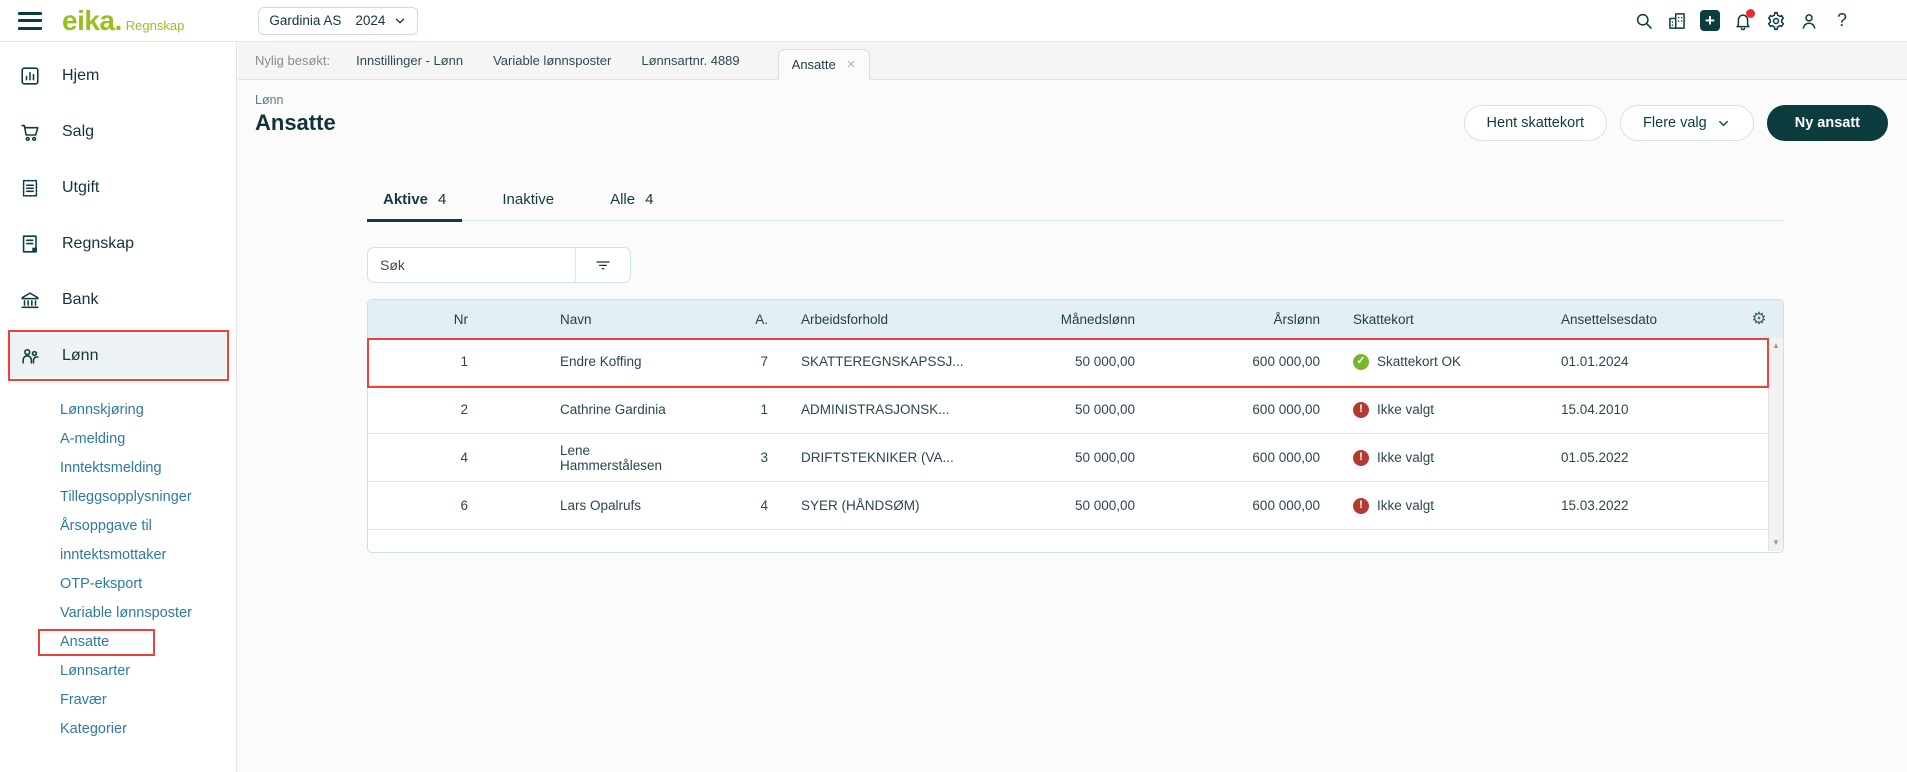  I want to click on sidebar-subitem-lonnskjoring: Lønnskjøring, so click(118, 410).